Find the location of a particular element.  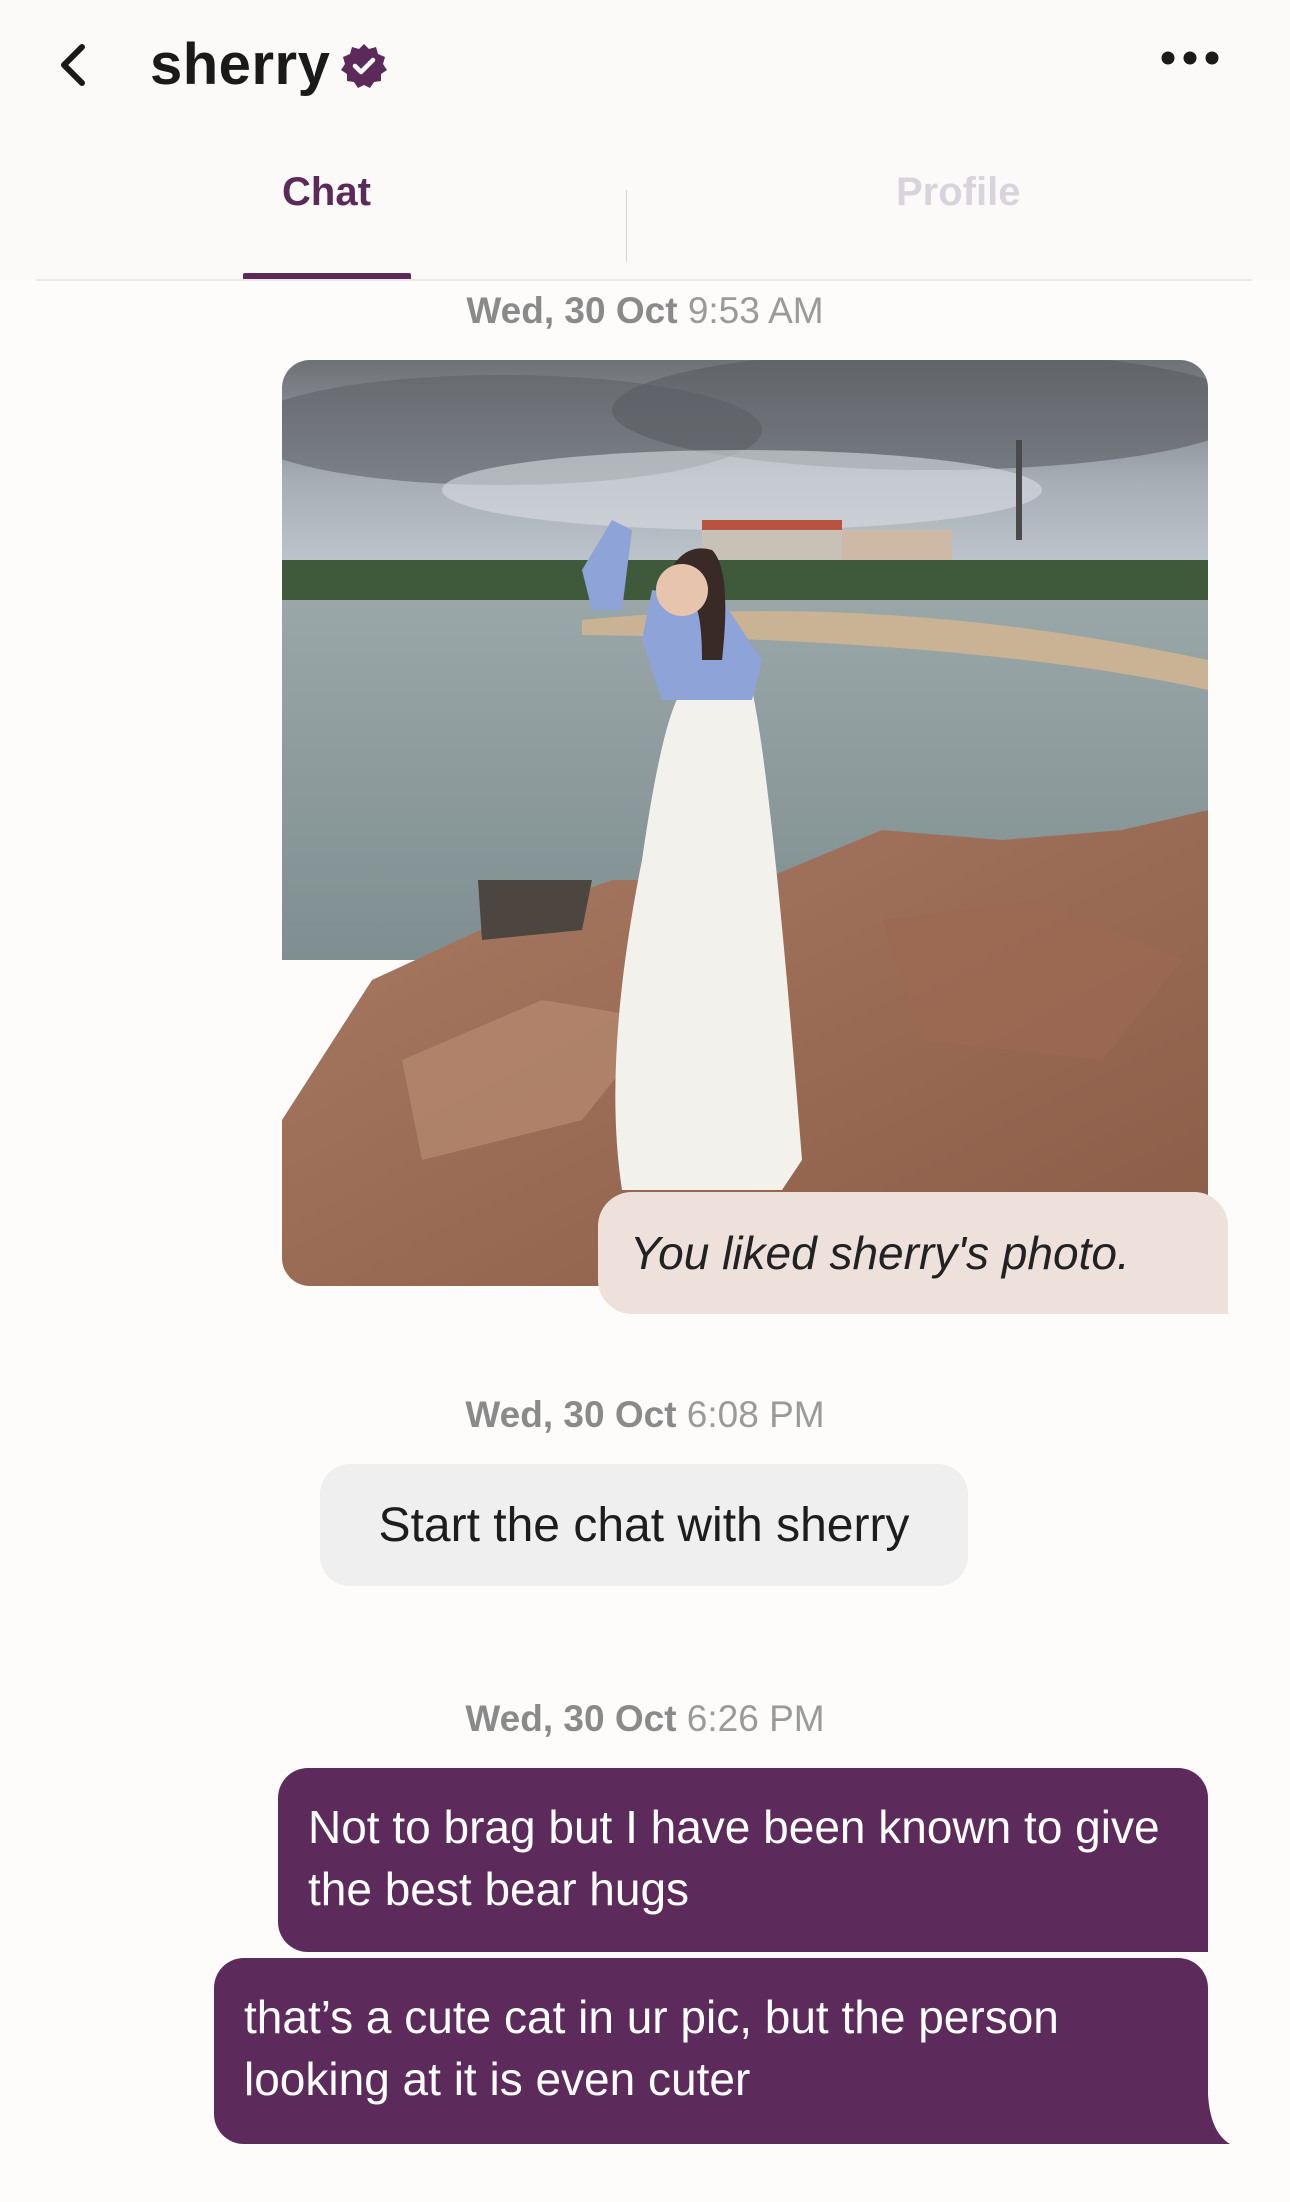

tab-chat: Chat is located at coordinates (326, 192).